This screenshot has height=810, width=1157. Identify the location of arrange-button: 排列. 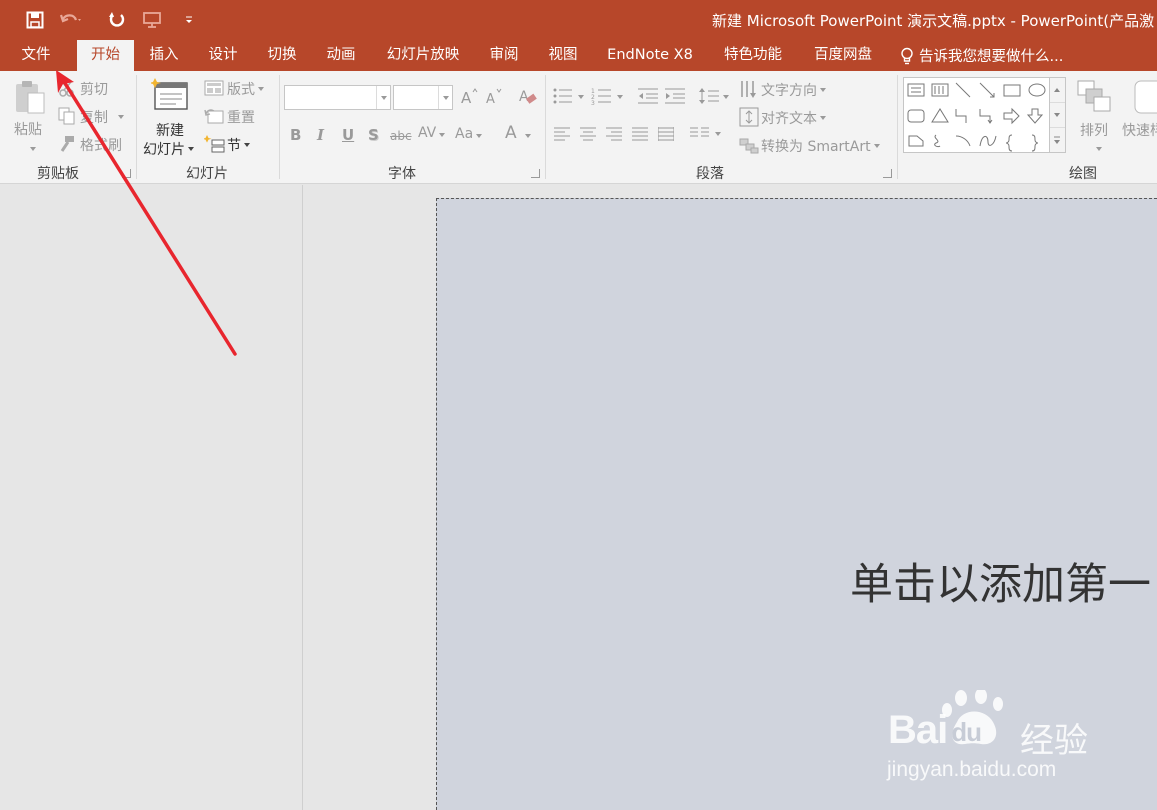
(1094, 130).